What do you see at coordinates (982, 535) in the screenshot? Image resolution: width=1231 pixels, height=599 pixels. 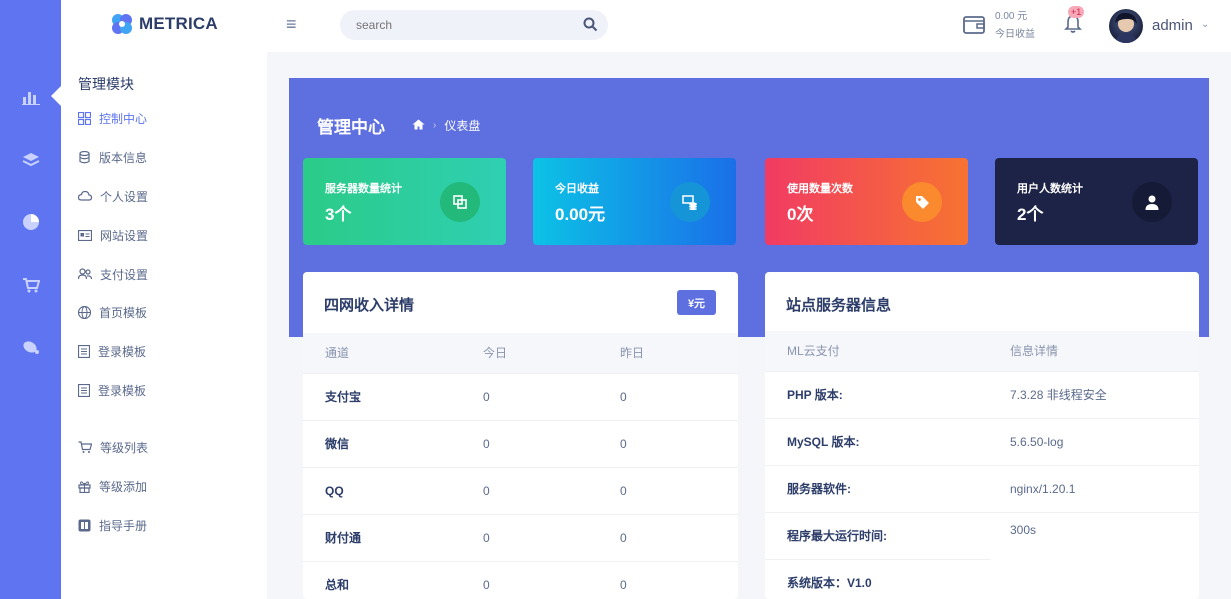 I see `table-row: 程序最大运行时间: 300s` at bounding box center [982, 535].